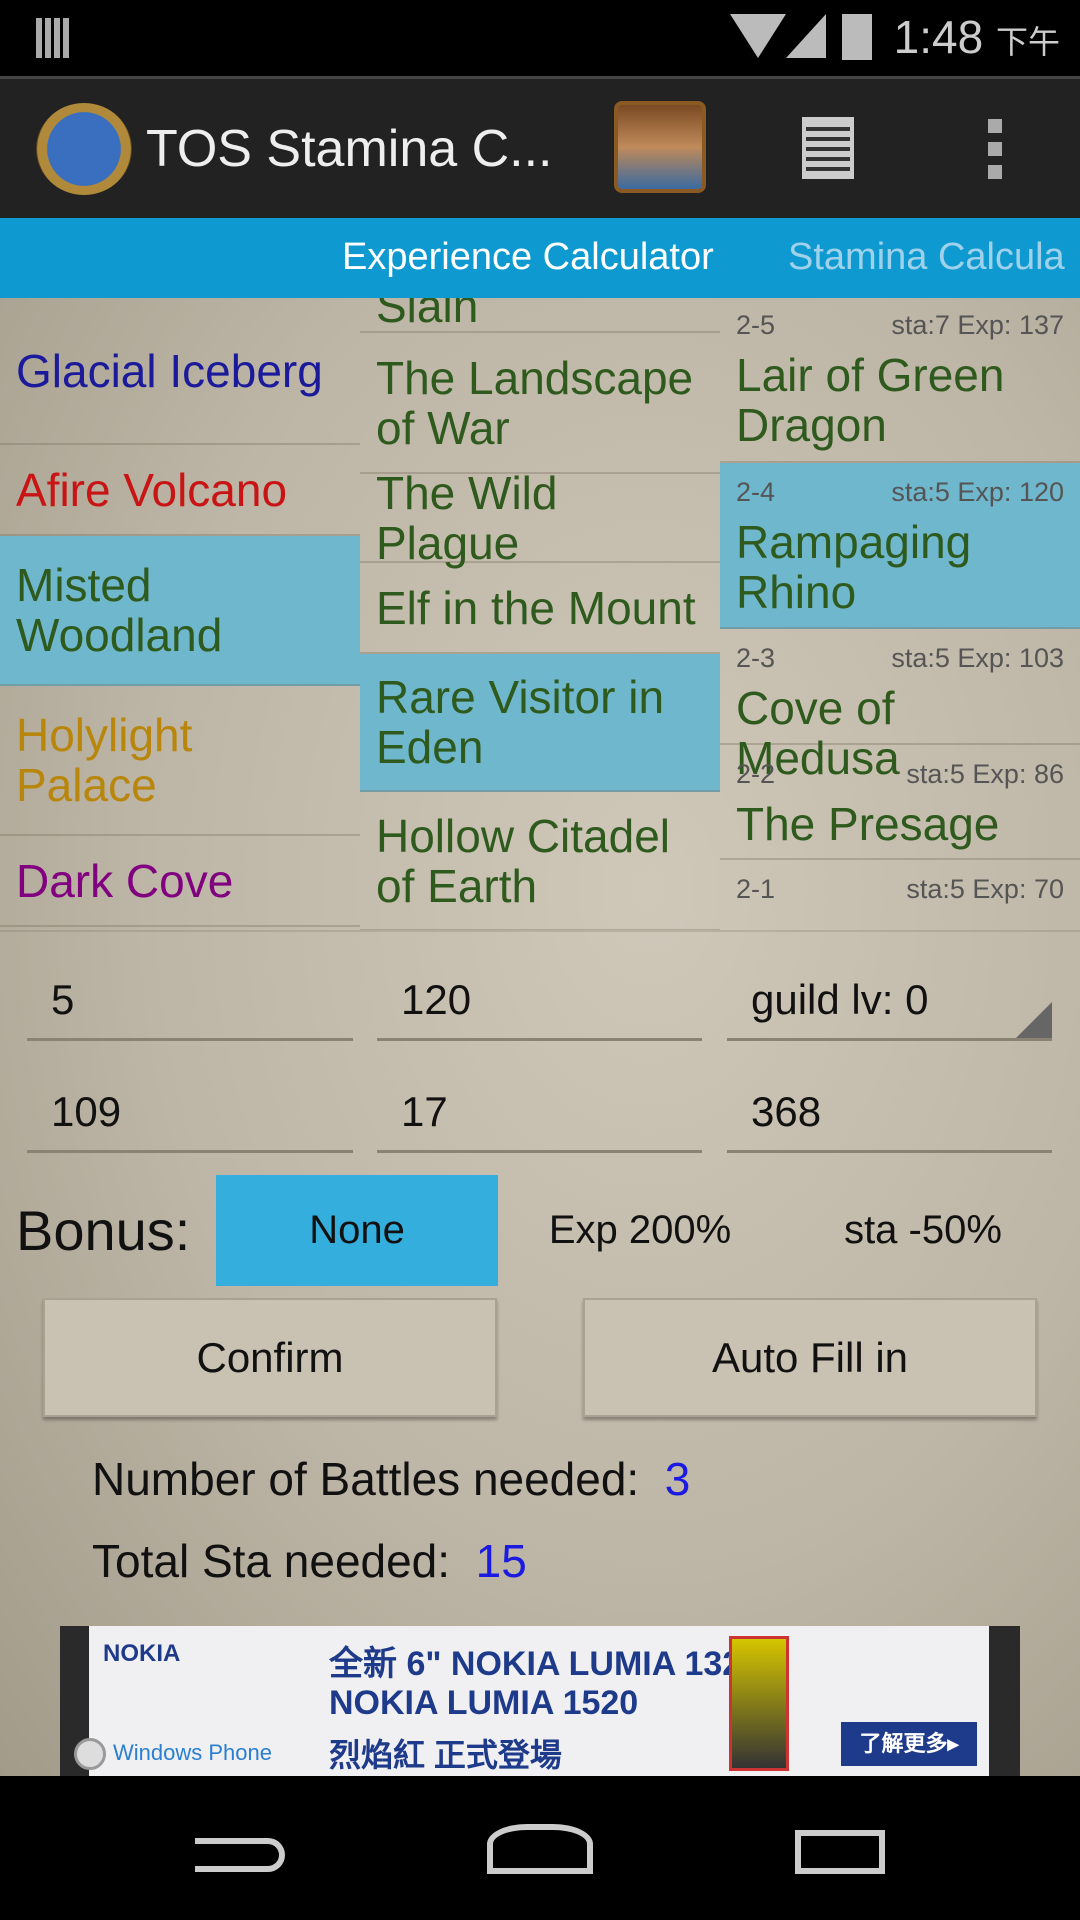  What do you see at coordinates (909, 1744) in the screenshot?
I see `ad-cta-button: 了解更多▸` at bounding box center [909, 1744].